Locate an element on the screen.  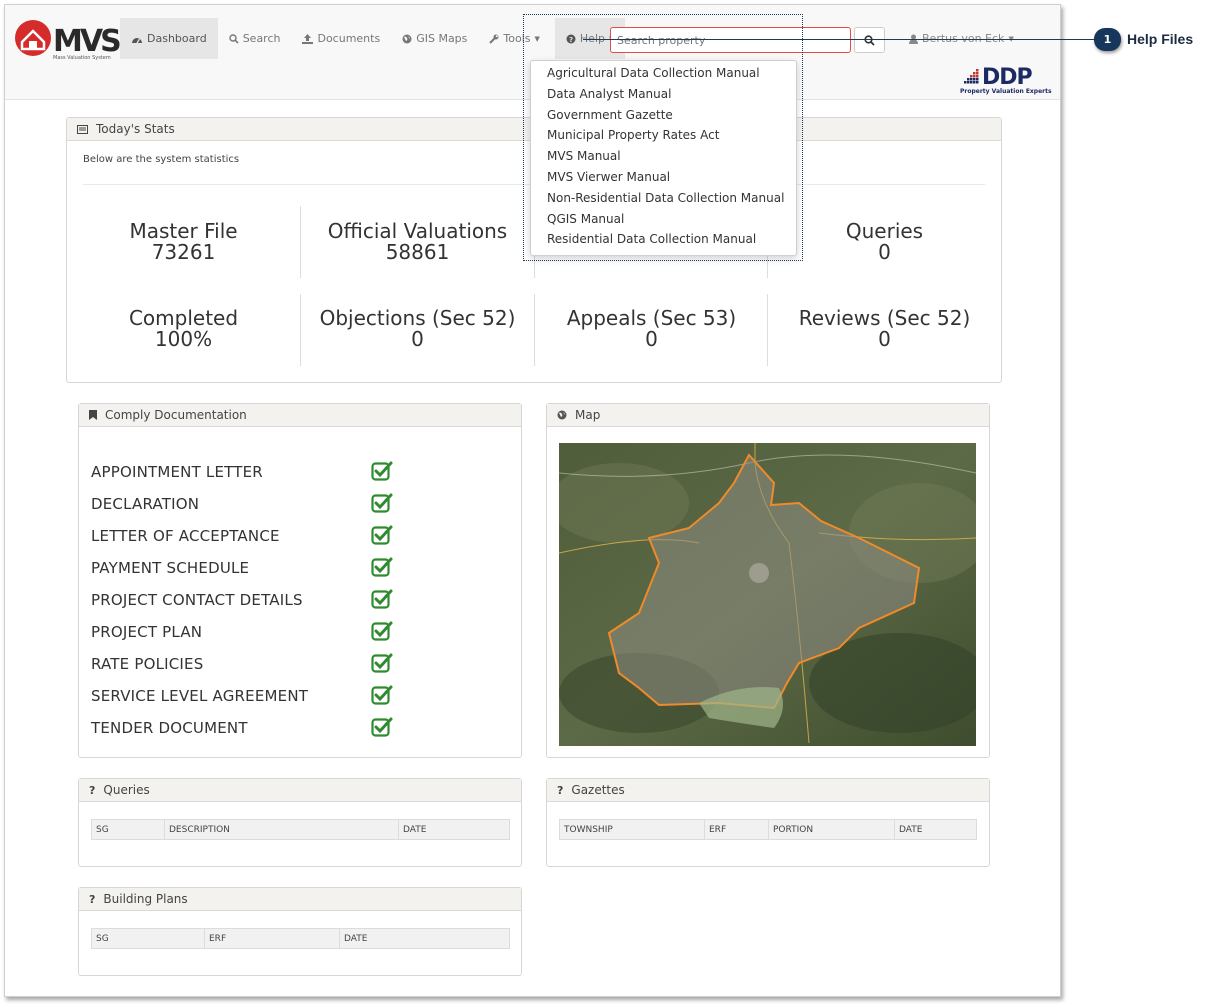
callout-badge: 1 is located at coordinates (1107, 39).